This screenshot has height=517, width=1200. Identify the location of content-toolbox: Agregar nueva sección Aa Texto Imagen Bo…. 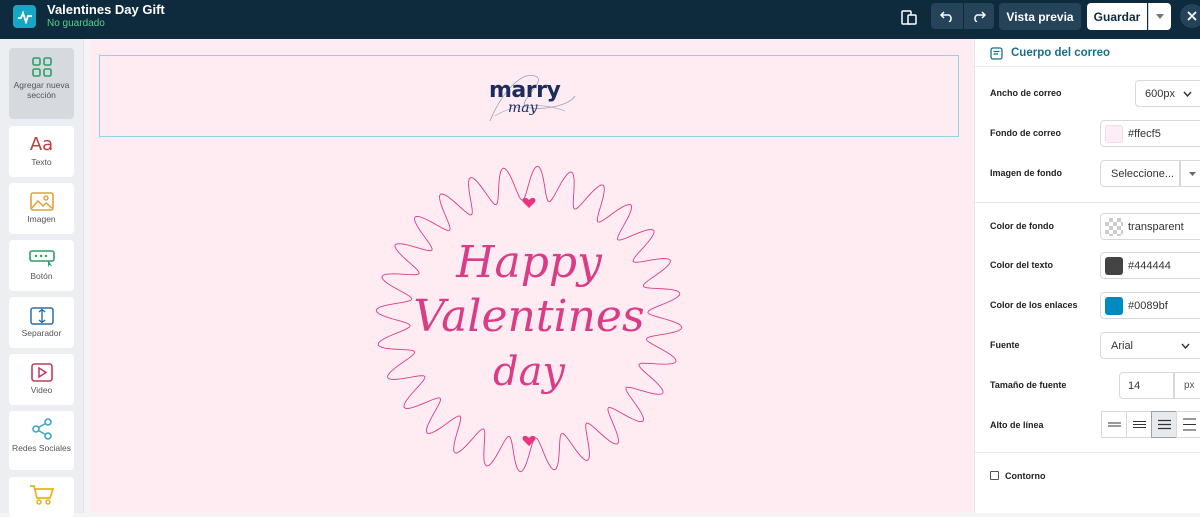
(42, 278).